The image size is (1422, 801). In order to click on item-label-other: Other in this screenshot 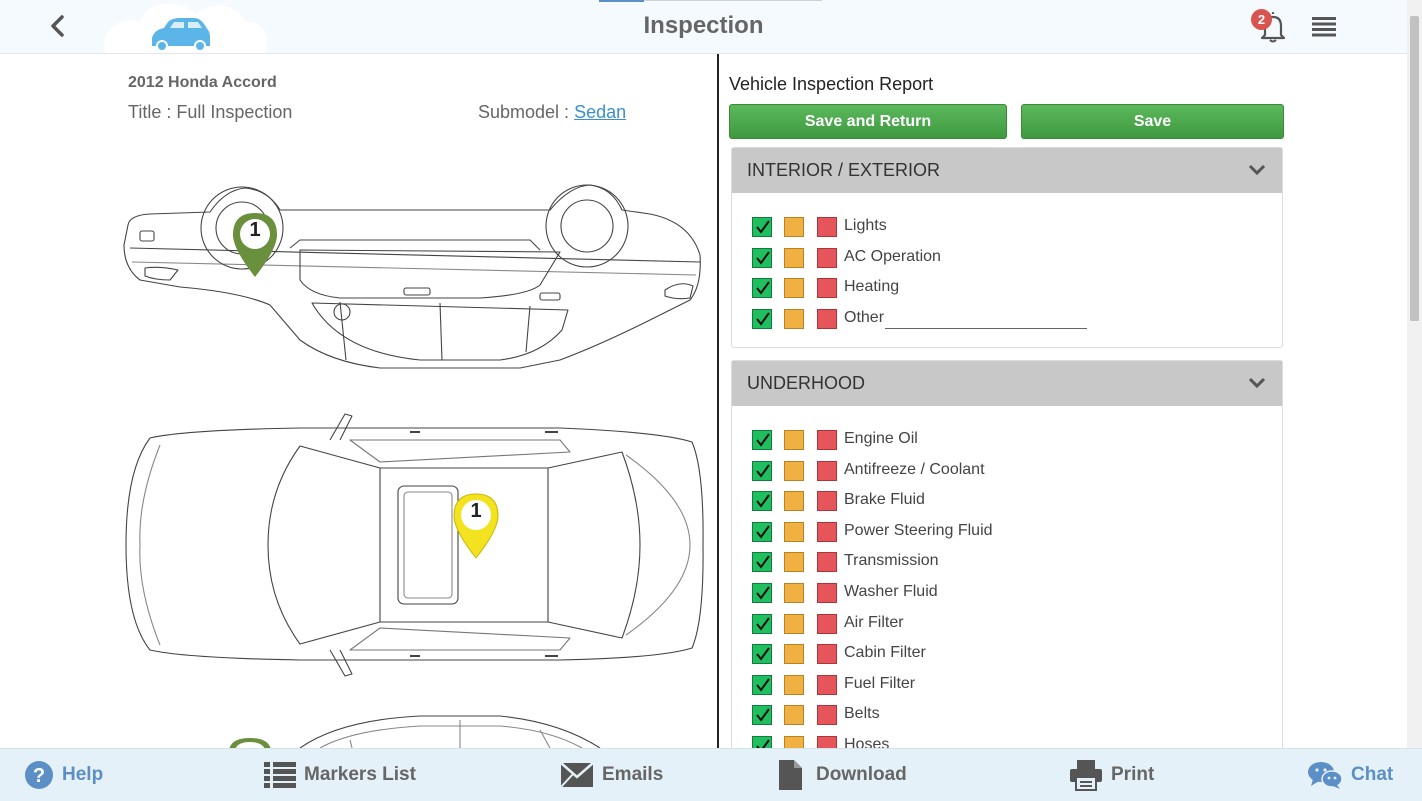, I will do `click(864, 317)`.